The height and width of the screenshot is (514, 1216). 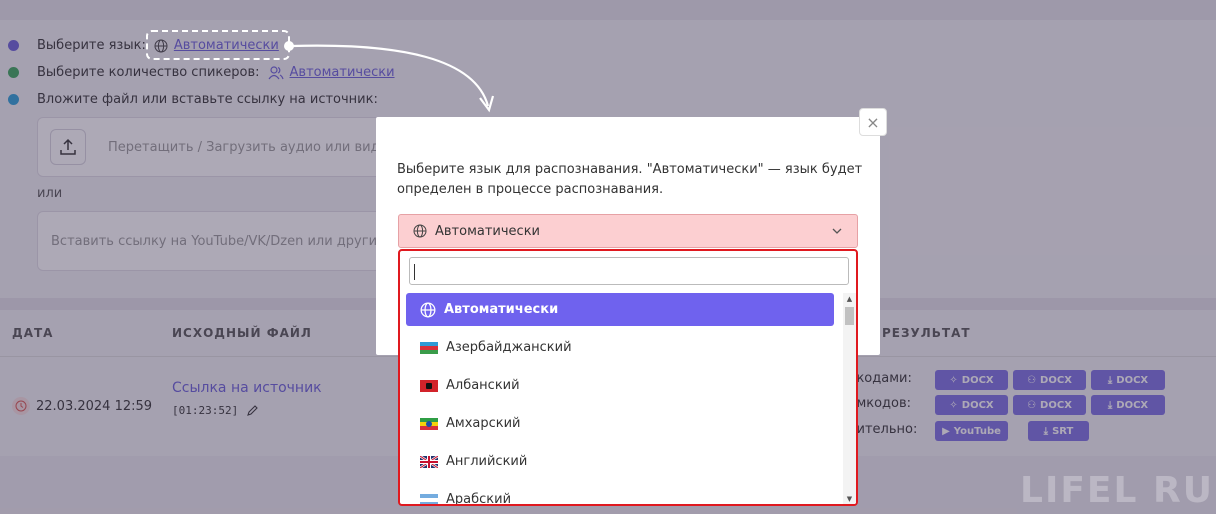 What do you see at coordinates (429, 347) in the screenshot?
I see `flag-az-icon` at bounding box center [429, 347].